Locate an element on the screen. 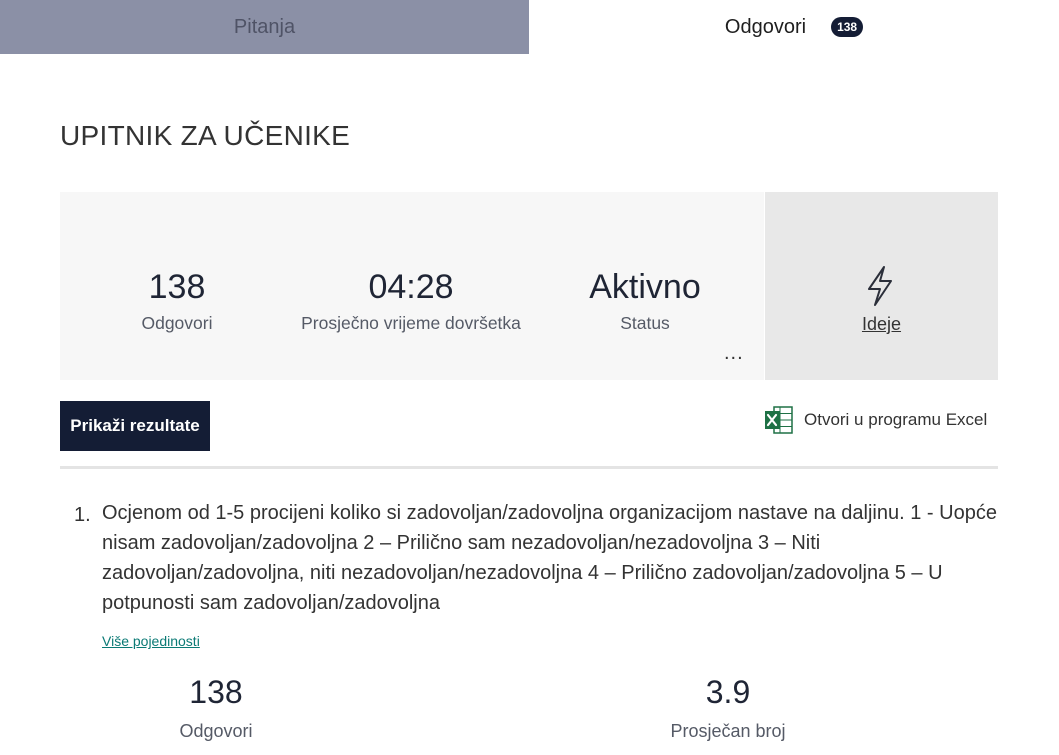  responses-count: 138 is located at coordinates (177, 287).